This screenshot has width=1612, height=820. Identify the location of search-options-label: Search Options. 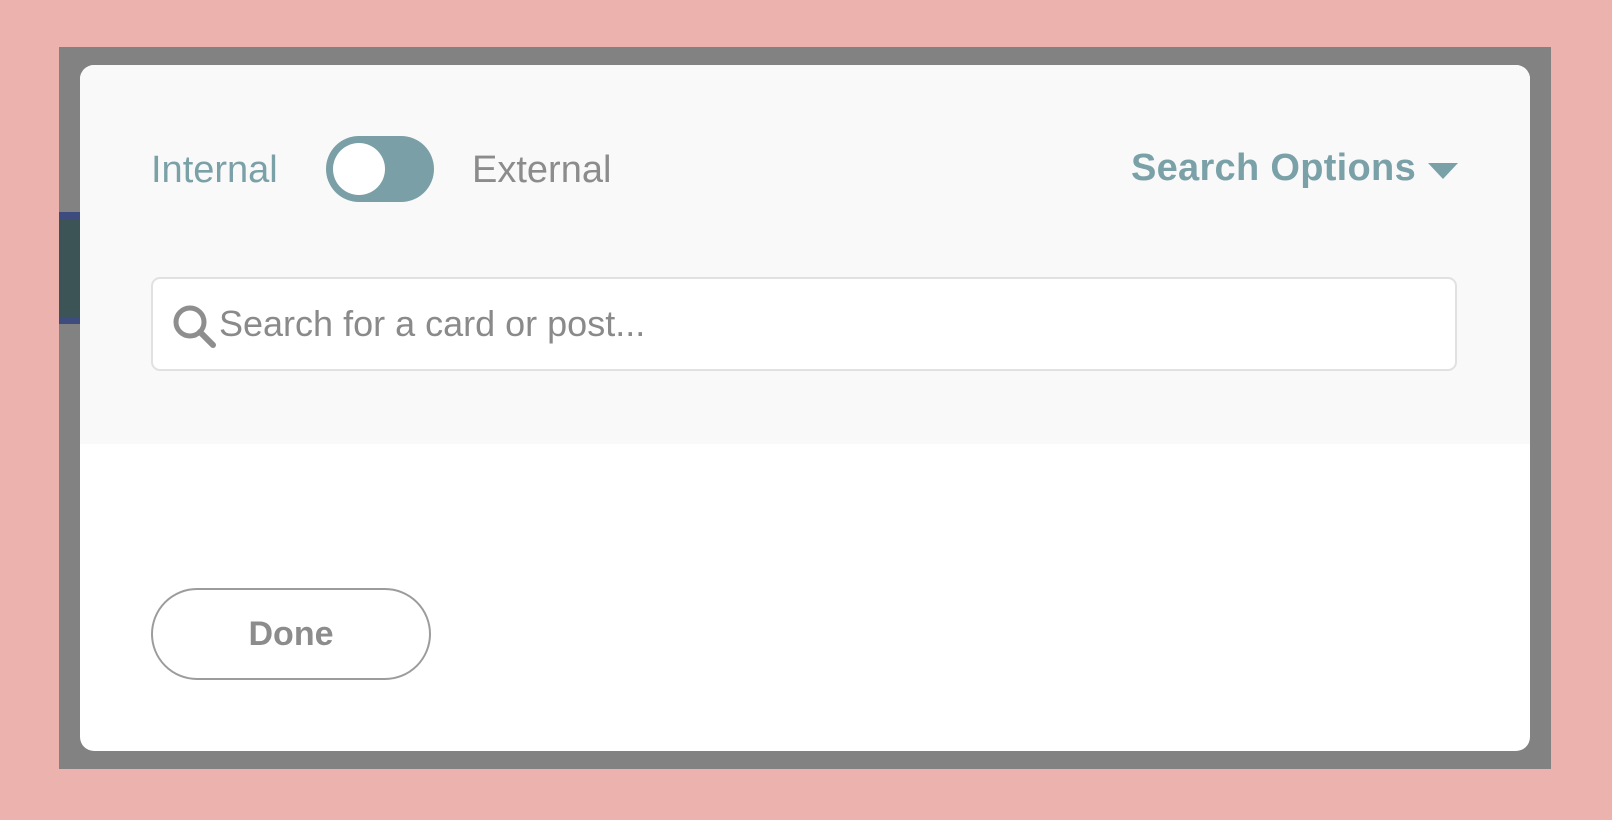
(1273, 168).